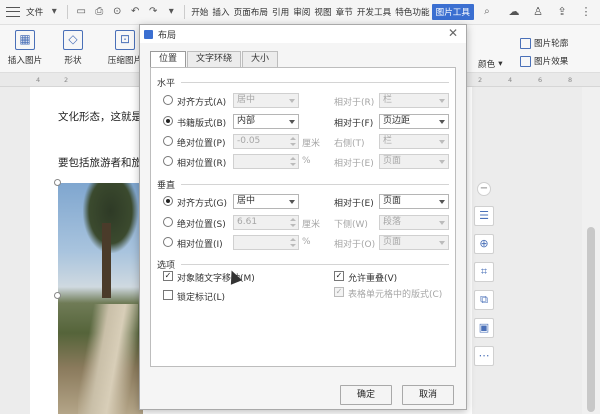  I want to click on v-relative-spinner, so click(266, 242).